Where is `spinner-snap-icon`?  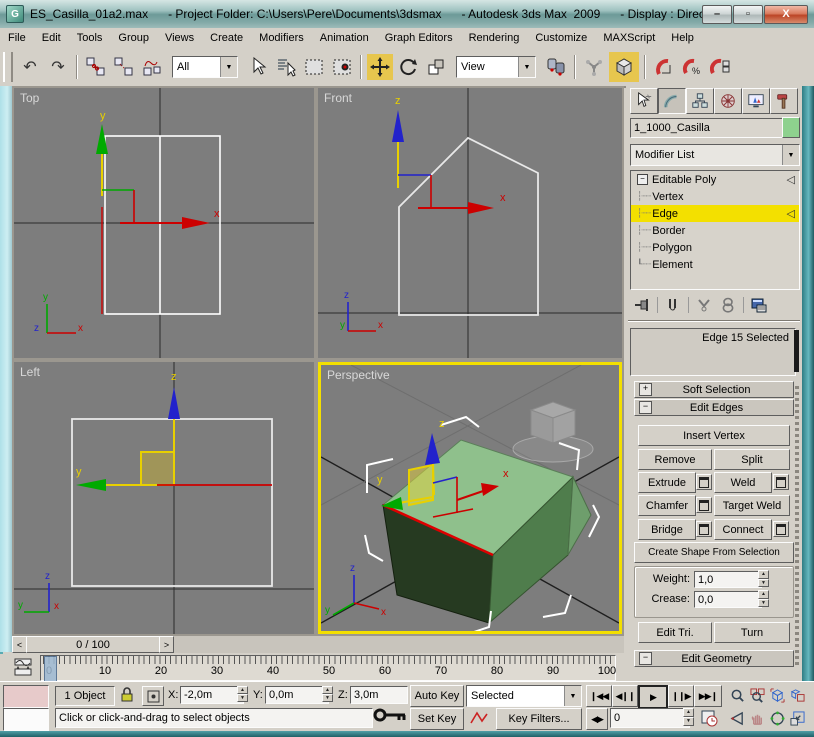 spinner-snap-icon is located at coordinates (720, 67).